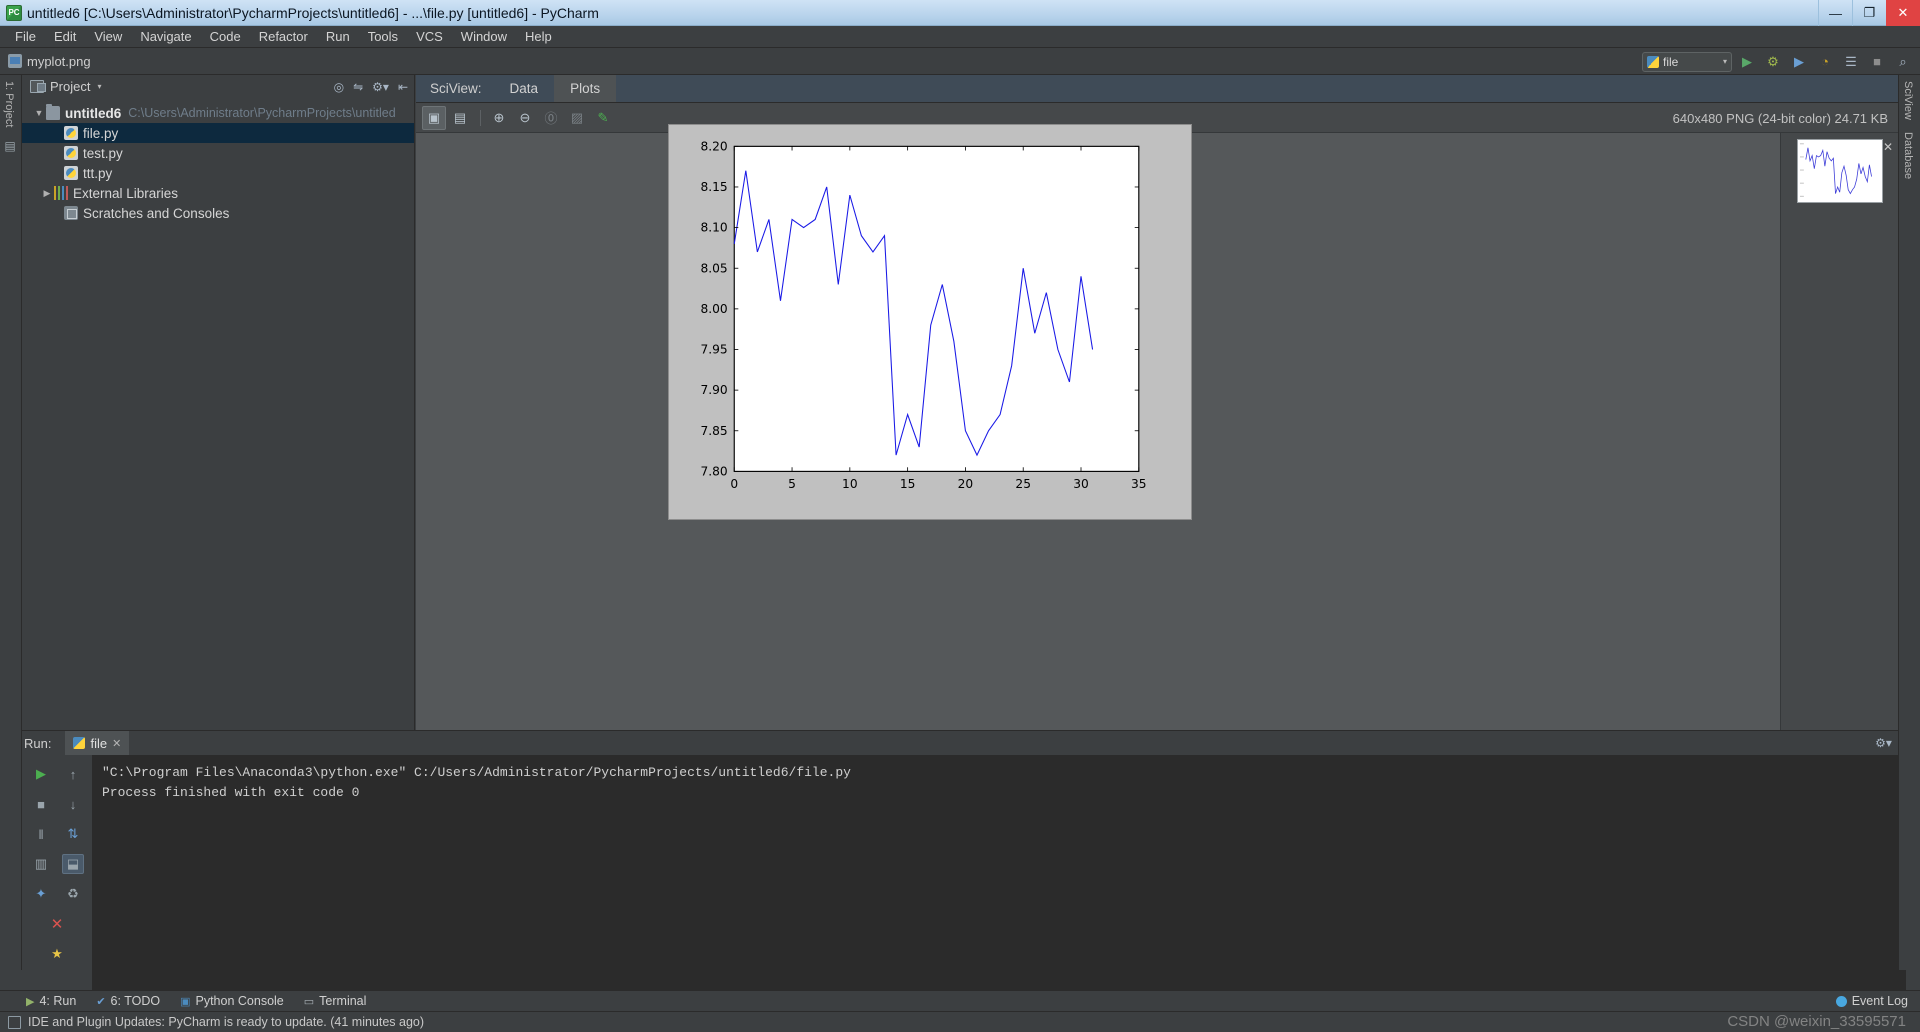 The image size is (1920, 1032). I want to click on menu-item-edit: Edit, so click(65, 36).